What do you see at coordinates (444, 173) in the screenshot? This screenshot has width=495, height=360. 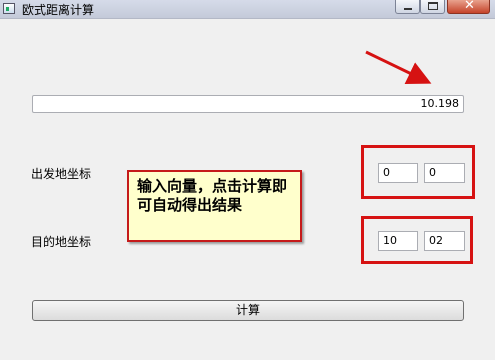 I see `start-y-input: 0` at bounding box center [444, 173].